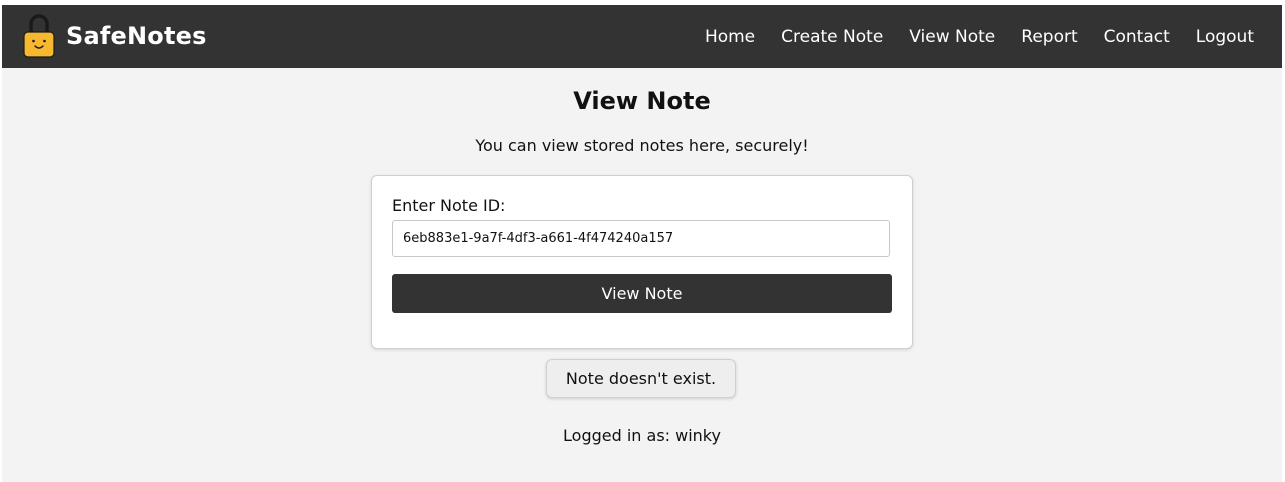  Describe the element at coordinates (1049, 37) in the screenshot. I see `nav-item-report: Report` at that location.